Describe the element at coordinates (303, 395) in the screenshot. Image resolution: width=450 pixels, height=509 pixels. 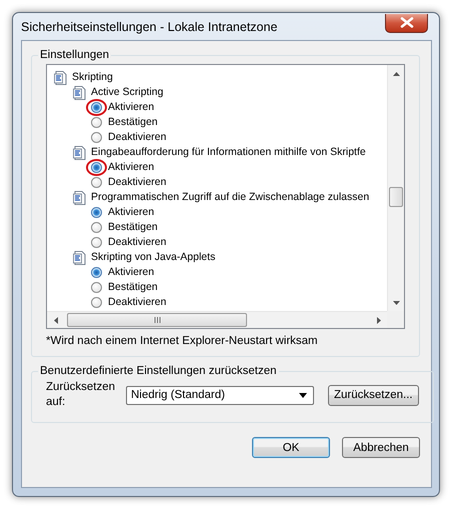
I see `dropdown-arrow-icon` at that location.